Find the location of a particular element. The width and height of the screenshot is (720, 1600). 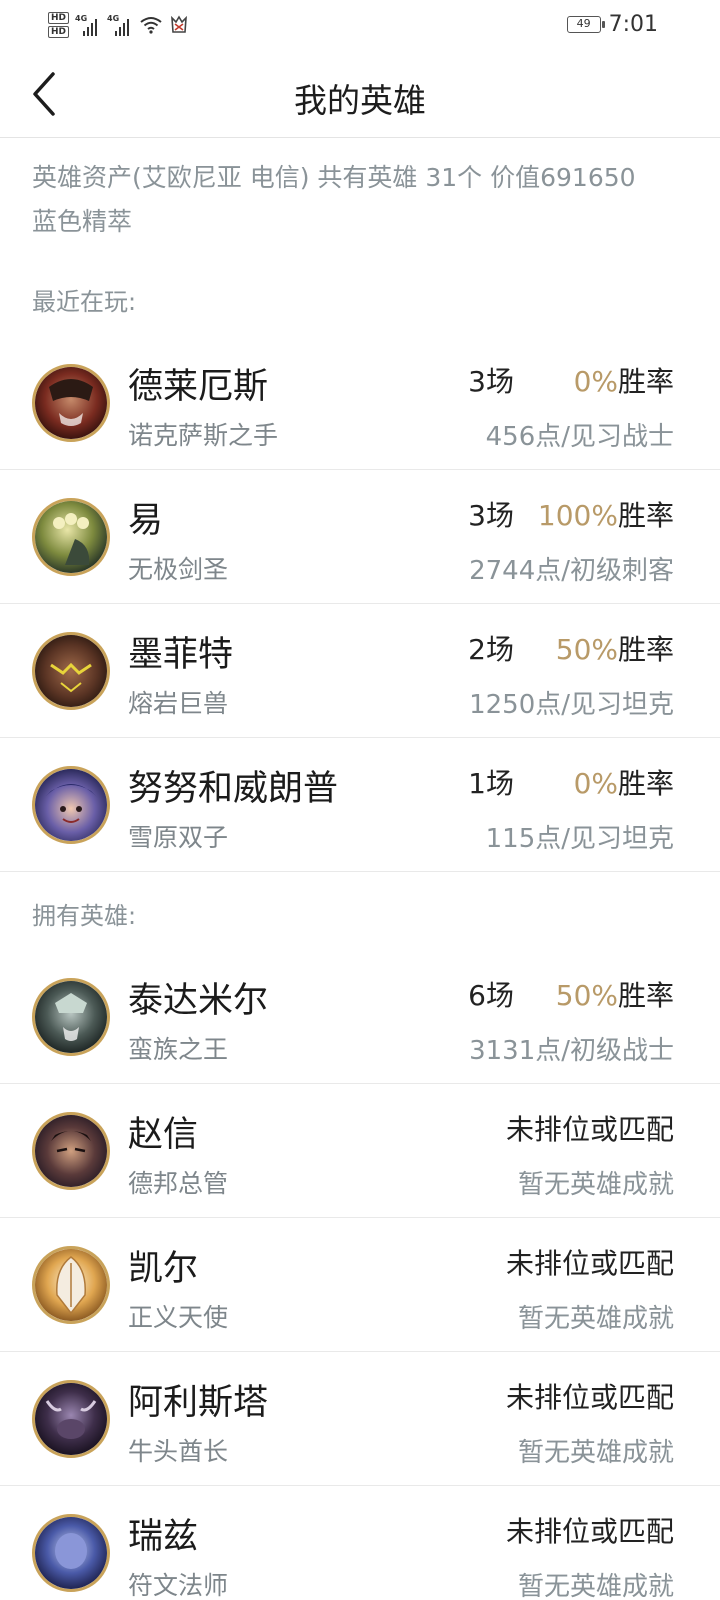

hero-name: 凯尔 is located at coordinates (163, 1269).